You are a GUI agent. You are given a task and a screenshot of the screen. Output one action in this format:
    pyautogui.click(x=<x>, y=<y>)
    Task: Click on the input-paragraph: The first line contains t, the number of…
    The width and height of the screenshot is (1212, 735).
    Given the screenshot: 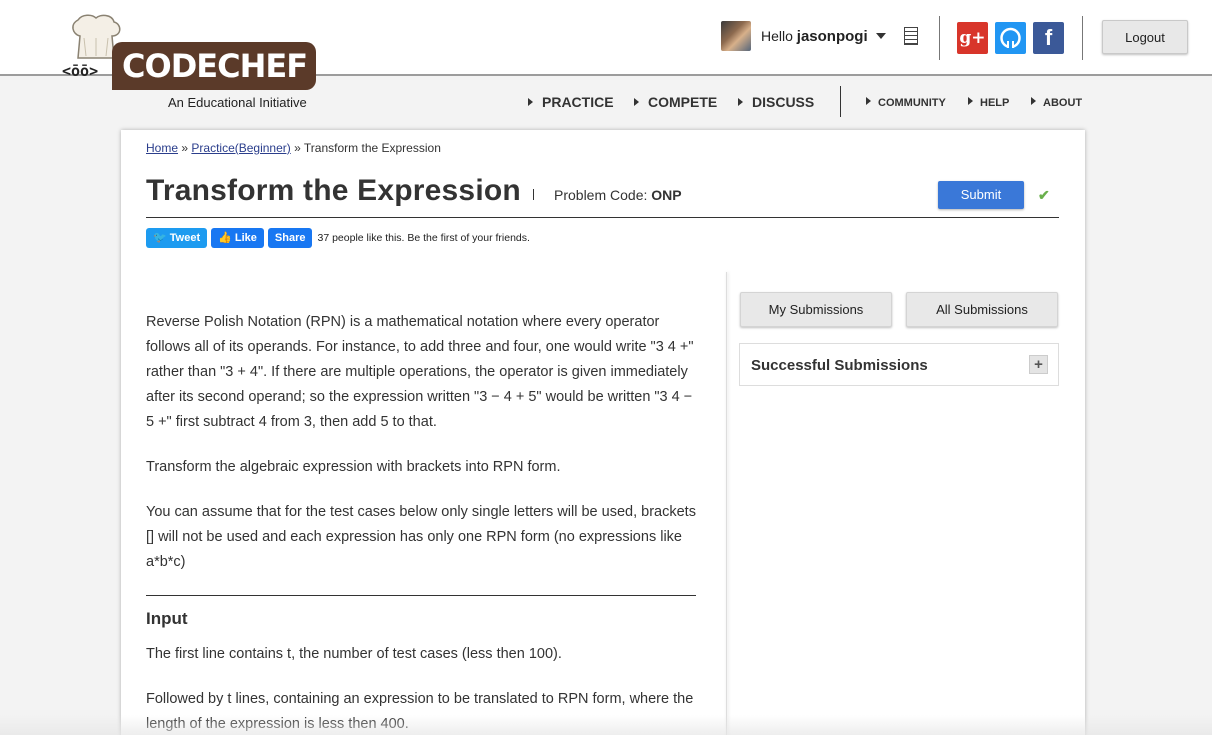 What is the action you would take?
    pyautogui.click(x=354, y=654)
    